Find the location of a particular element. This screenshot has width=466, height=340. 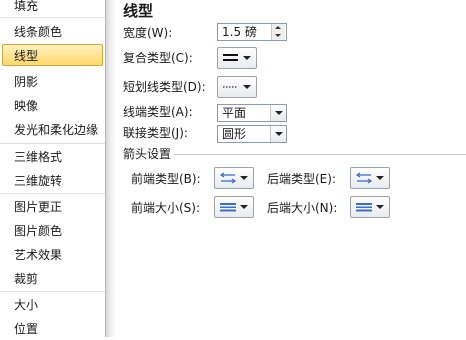

width-value: 1.5 磅 is located at coordinates (239, 32).